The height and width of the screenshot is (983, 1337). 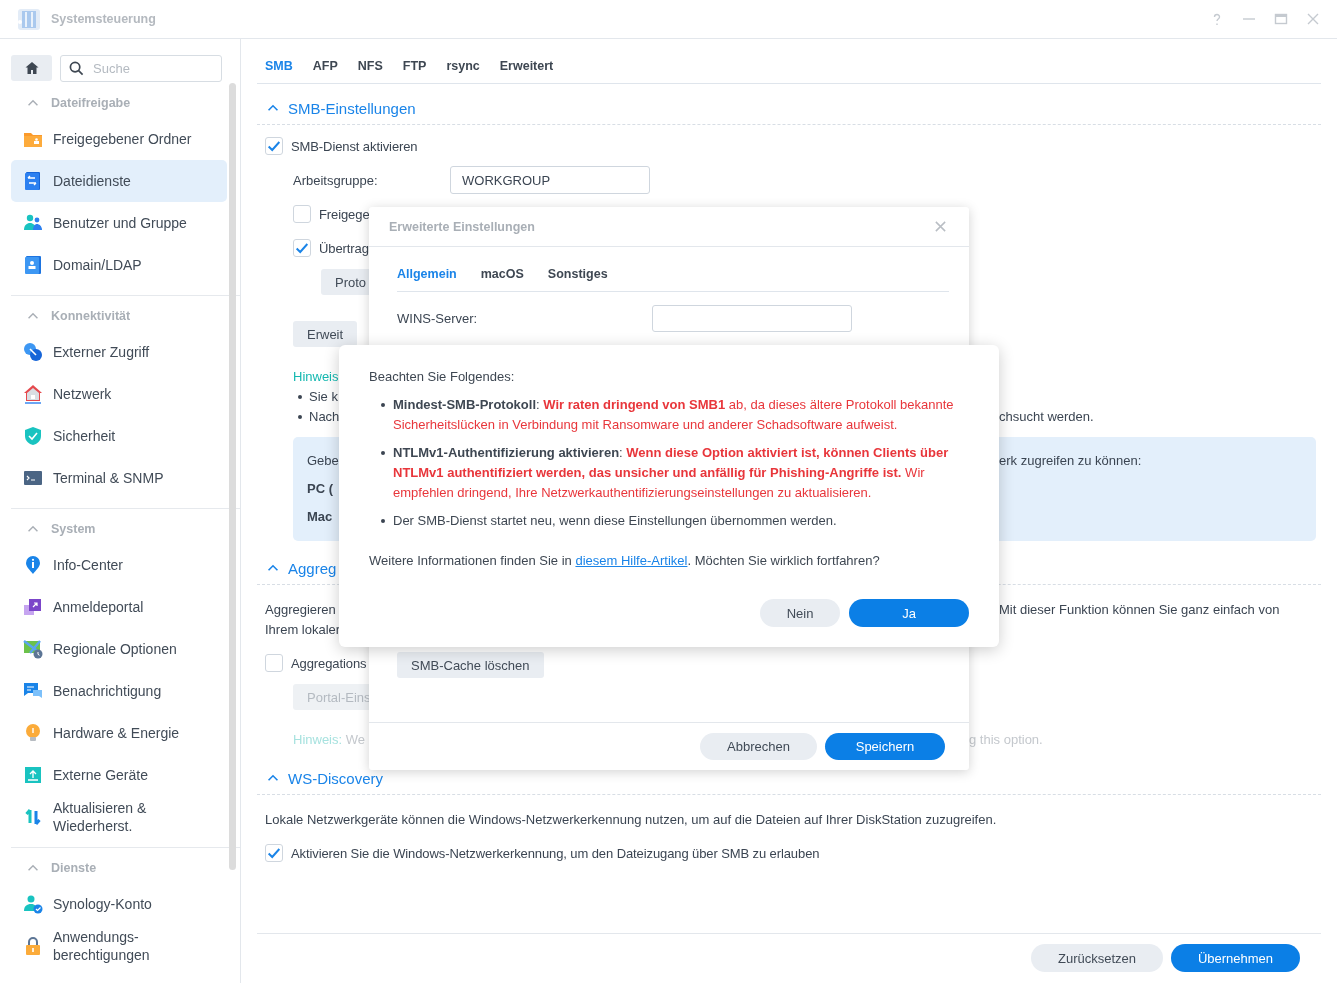 I want to click on text: Mac, so click(x=320, y=517).